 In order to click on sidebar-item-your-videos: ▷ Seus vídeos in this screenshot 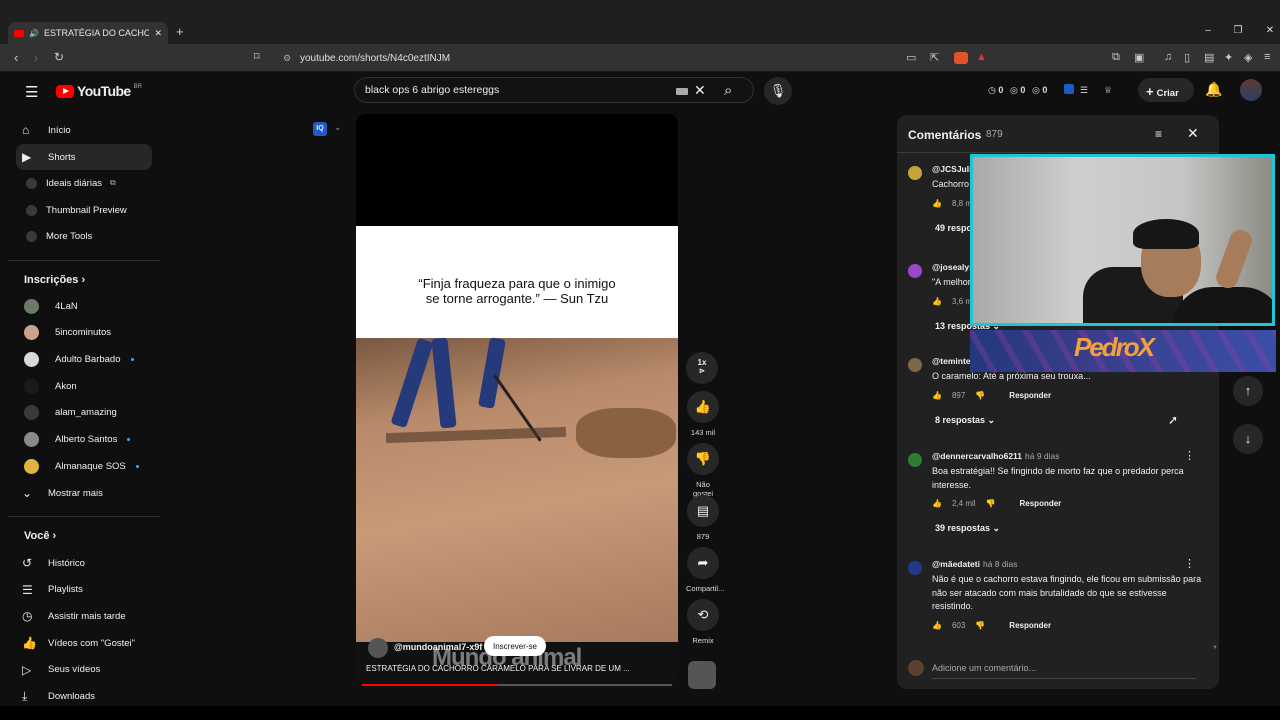, I will do `click(84, 670)`.